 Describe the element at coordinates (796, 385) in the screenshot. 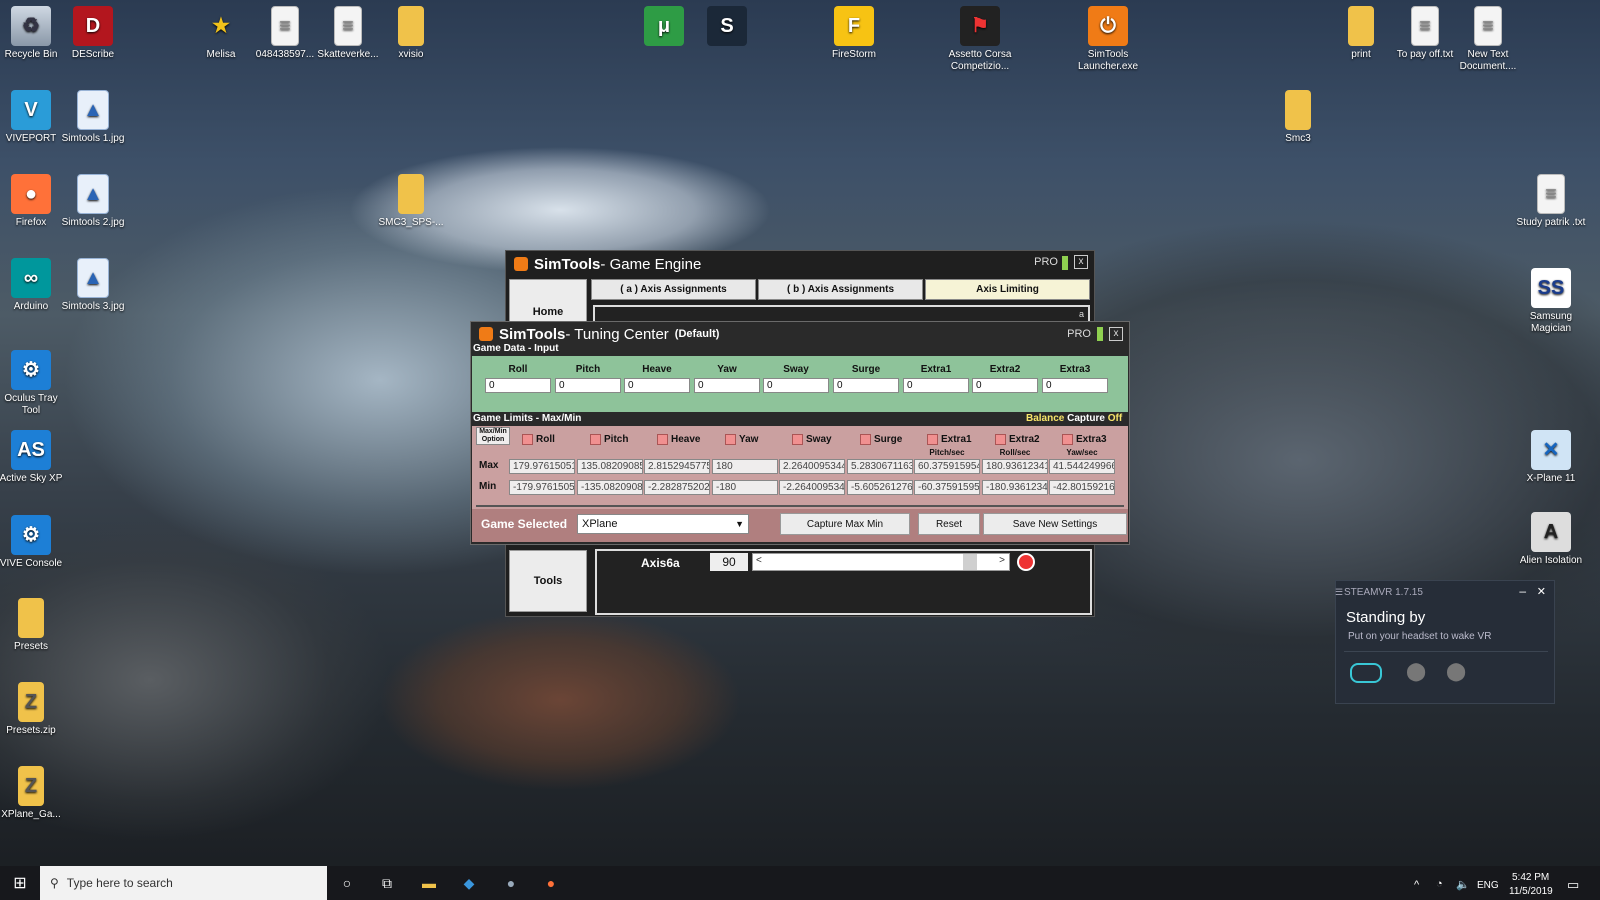

I see `input-sway: 0` at that location.